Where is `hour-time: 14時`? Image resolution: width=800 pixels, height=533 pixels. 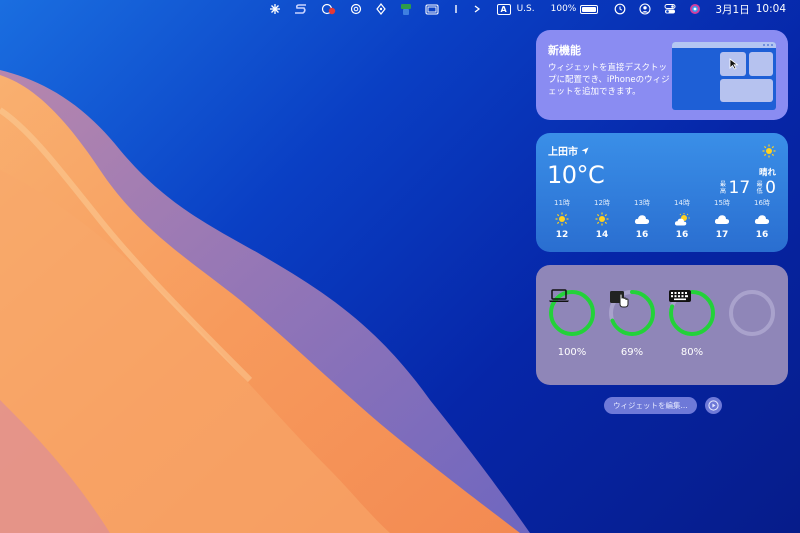 hour-time: 14時 is located at coordinates (682, 203).